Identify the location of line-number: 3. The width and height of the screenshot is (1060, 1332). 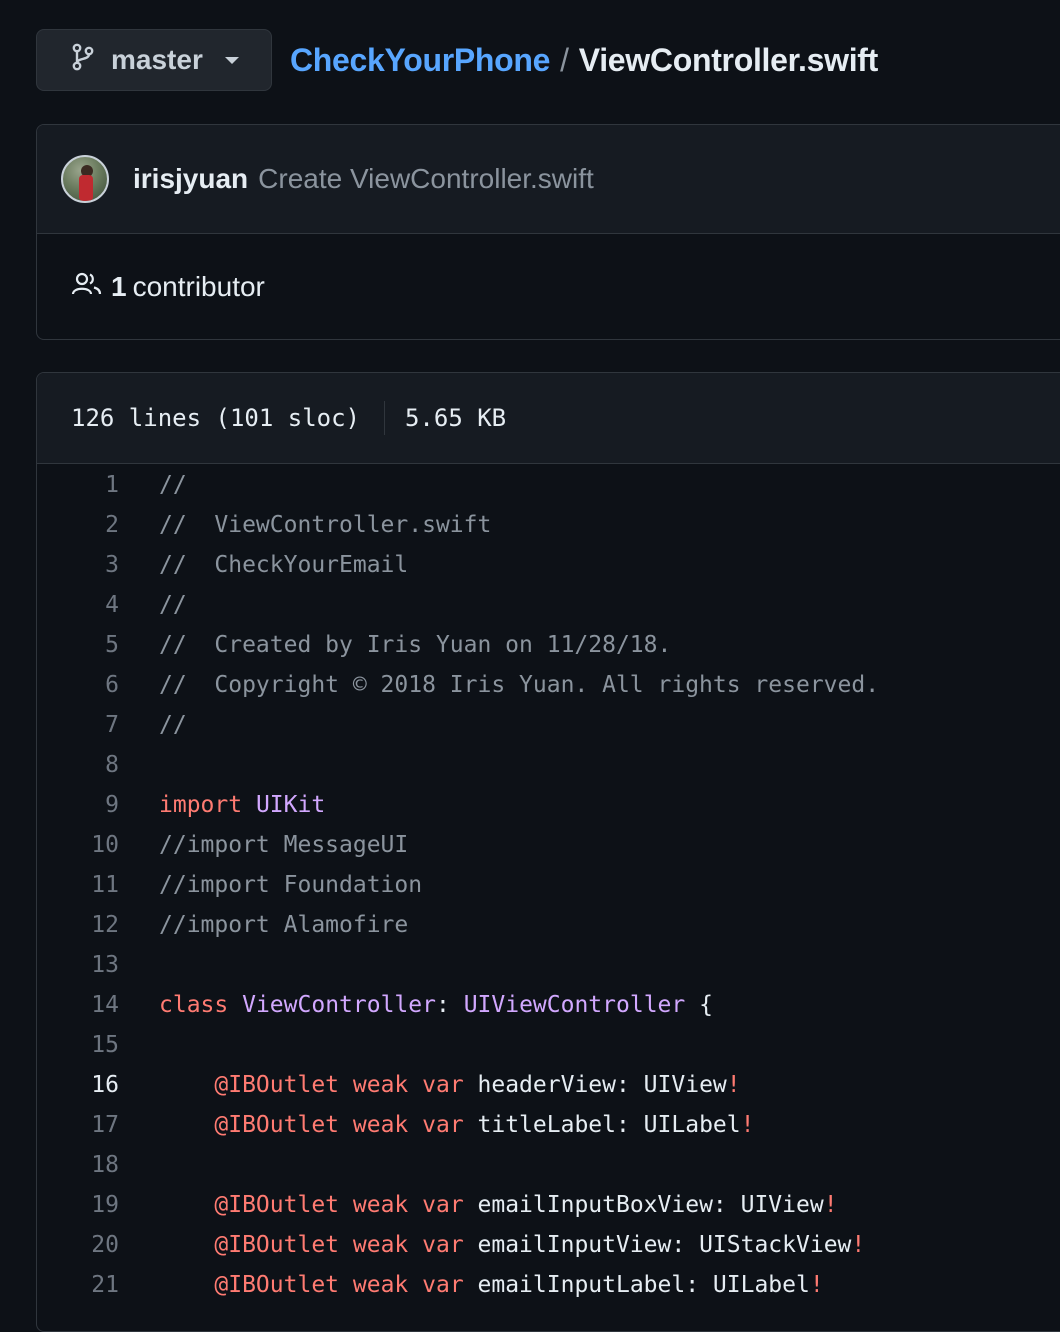
(78, 565).